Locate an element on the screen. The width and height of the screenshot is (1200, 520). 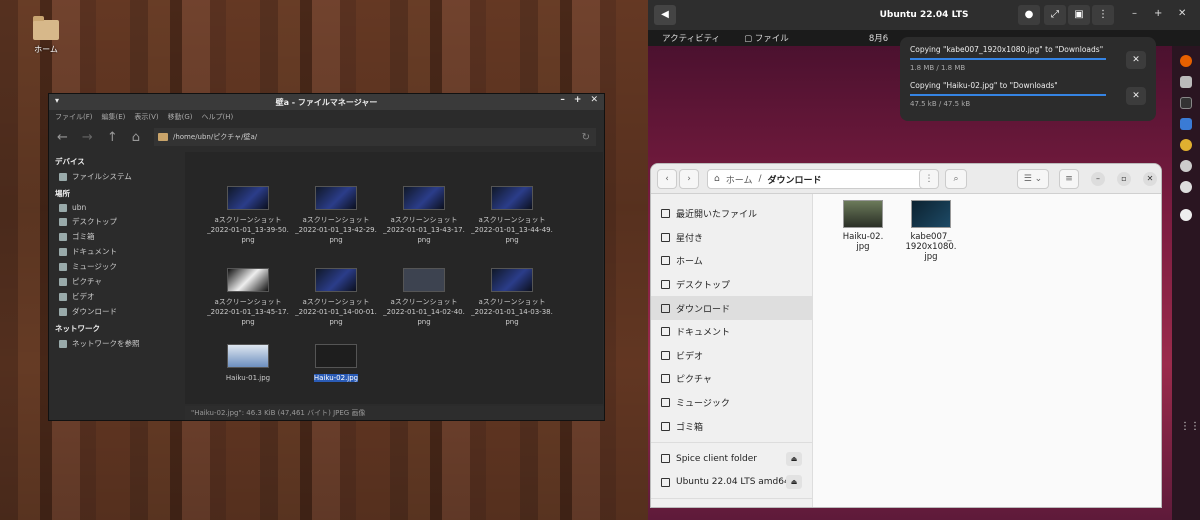
file-item: Haiku-02.jpg is located at coordinates (336, 363).